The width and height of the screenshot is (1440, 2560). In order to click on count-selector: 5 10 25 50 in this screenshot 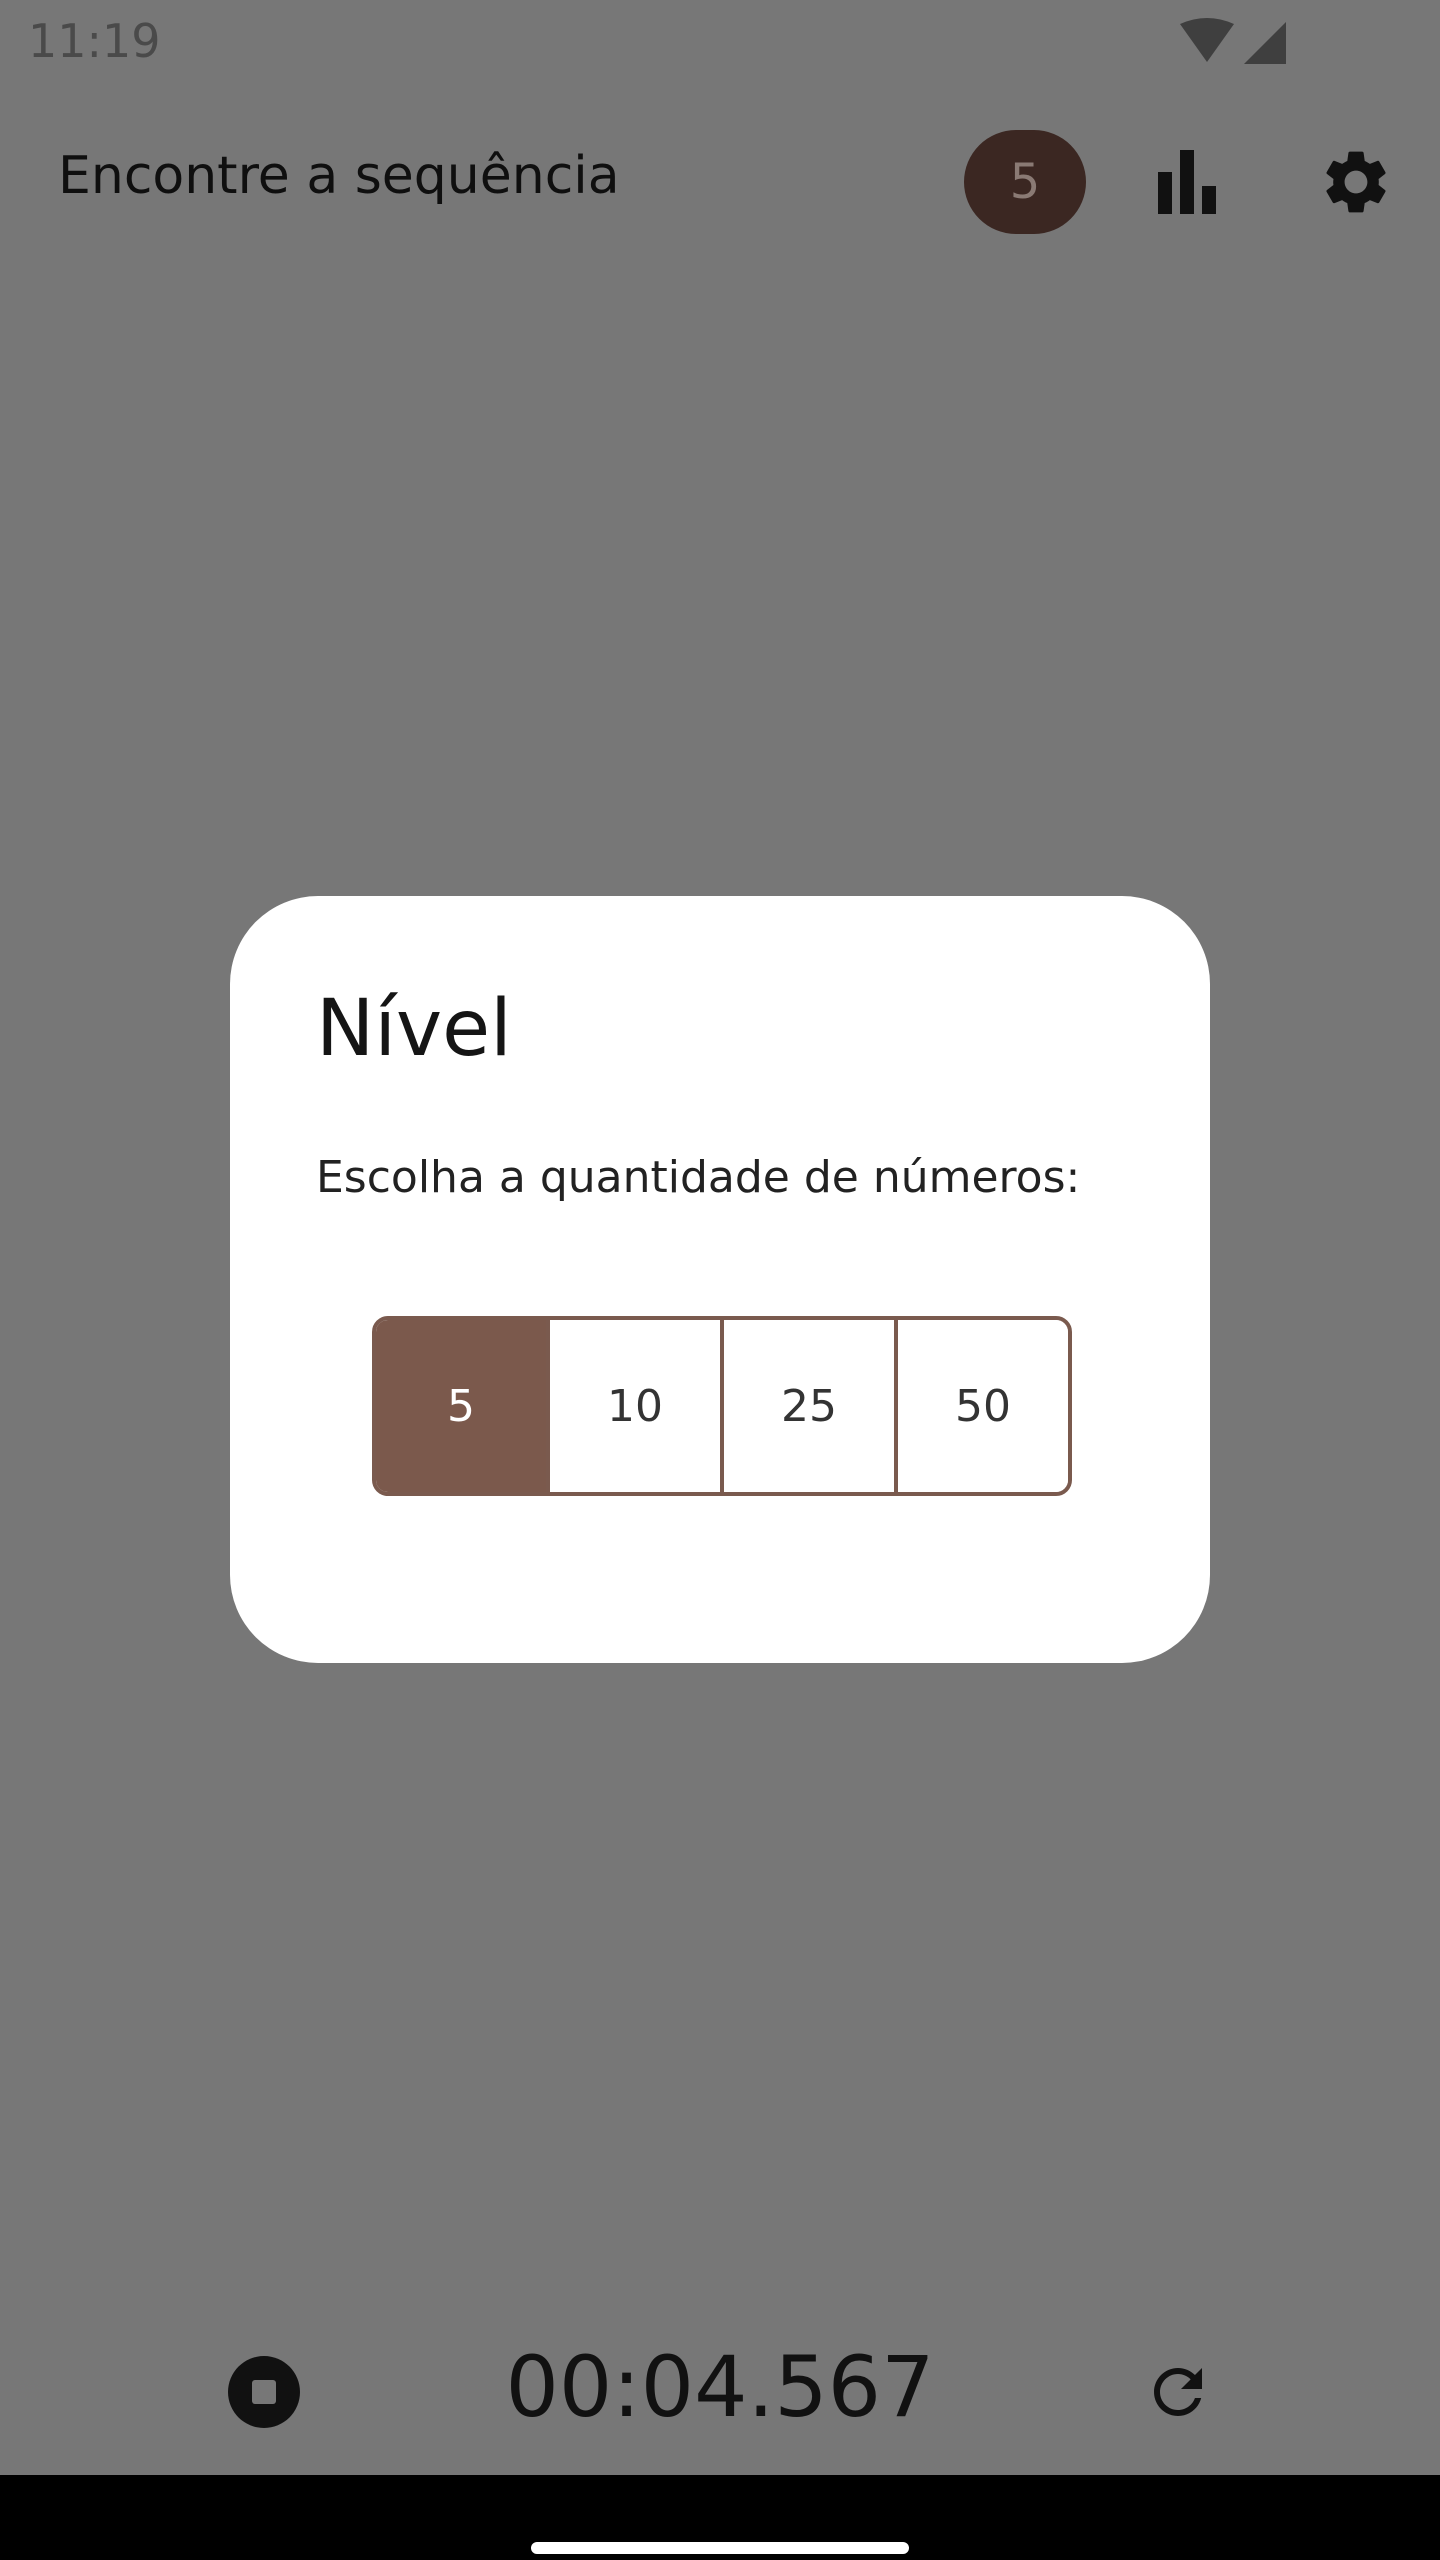, I will do `click(722, 1406)`.